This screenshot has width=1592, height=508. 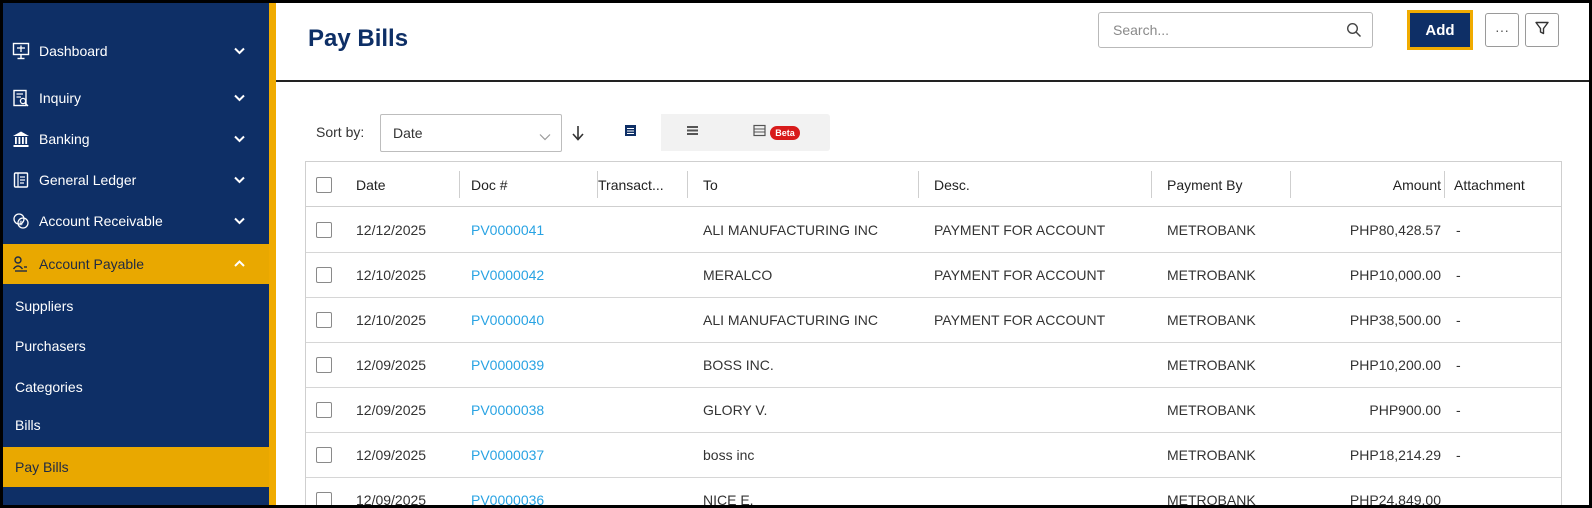 I want to click on cell-text: ALI MANUFACTURING INC, so click(x=791, y=230).